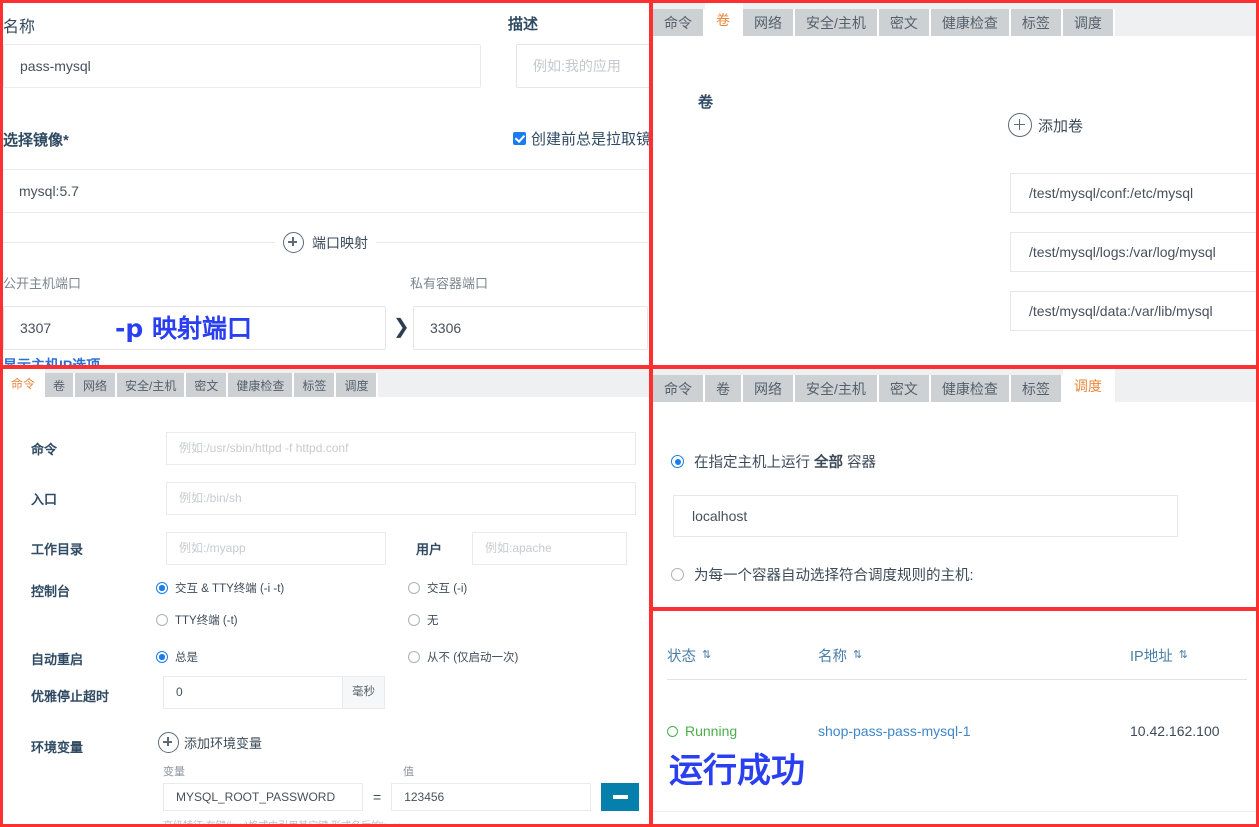 The image size is (1259, 827). What do you see at coordinates (57, 549) in the screenshot?
I see `workdir-label: 工作目录` at bounding box center [57, 549].